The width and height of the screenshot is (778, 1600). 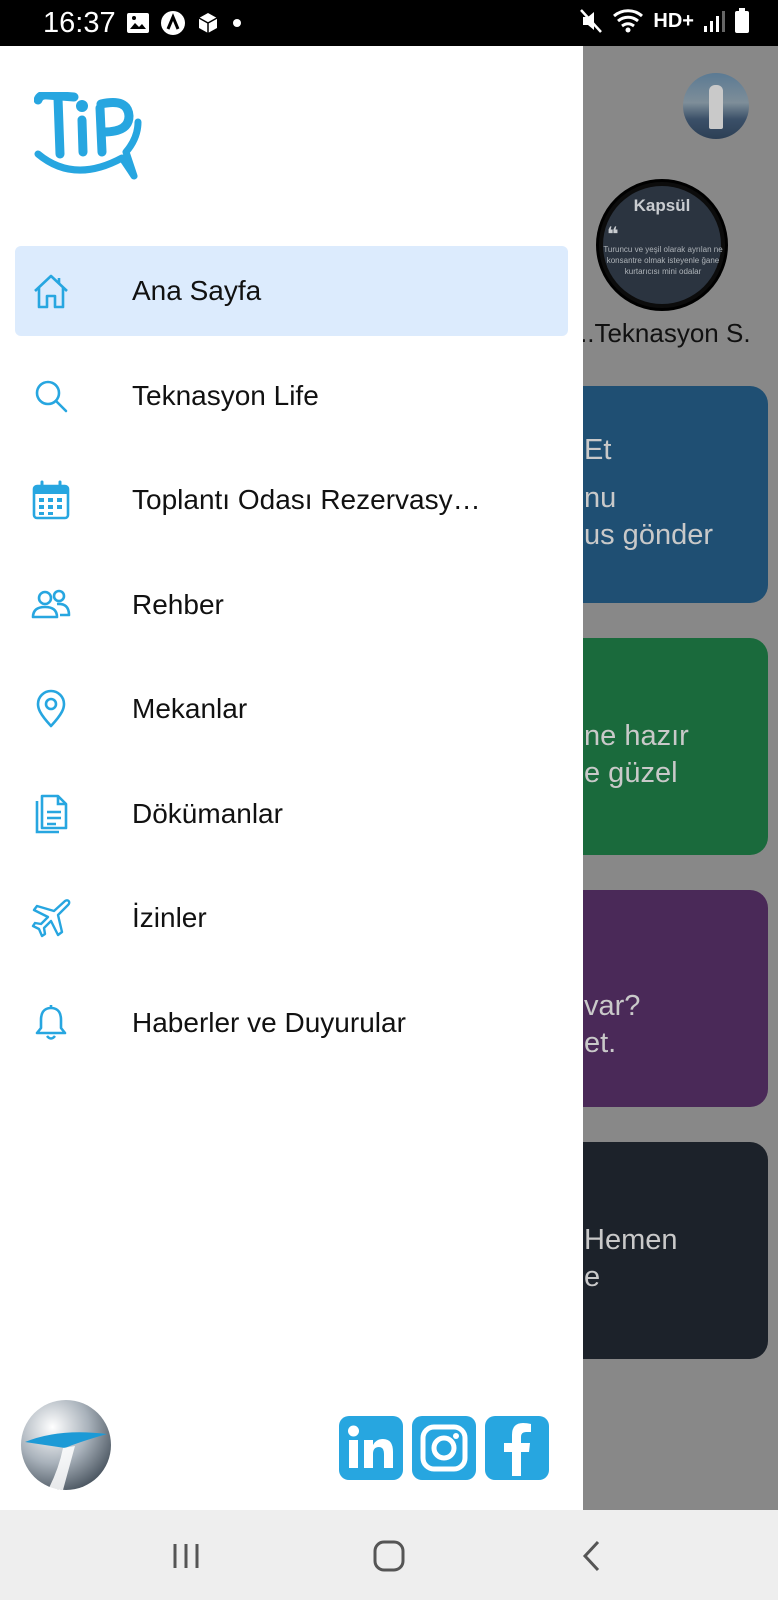 I want to click on documents-icon, so click(x=51, y=814).